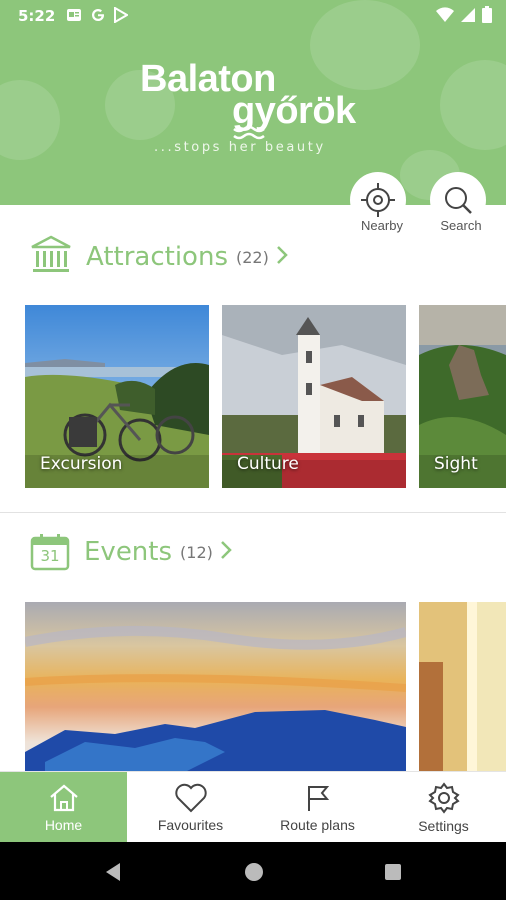 This screenshot has width=506, height=900. I want to click on nav-favourites: Favourites, so click(190, 807).